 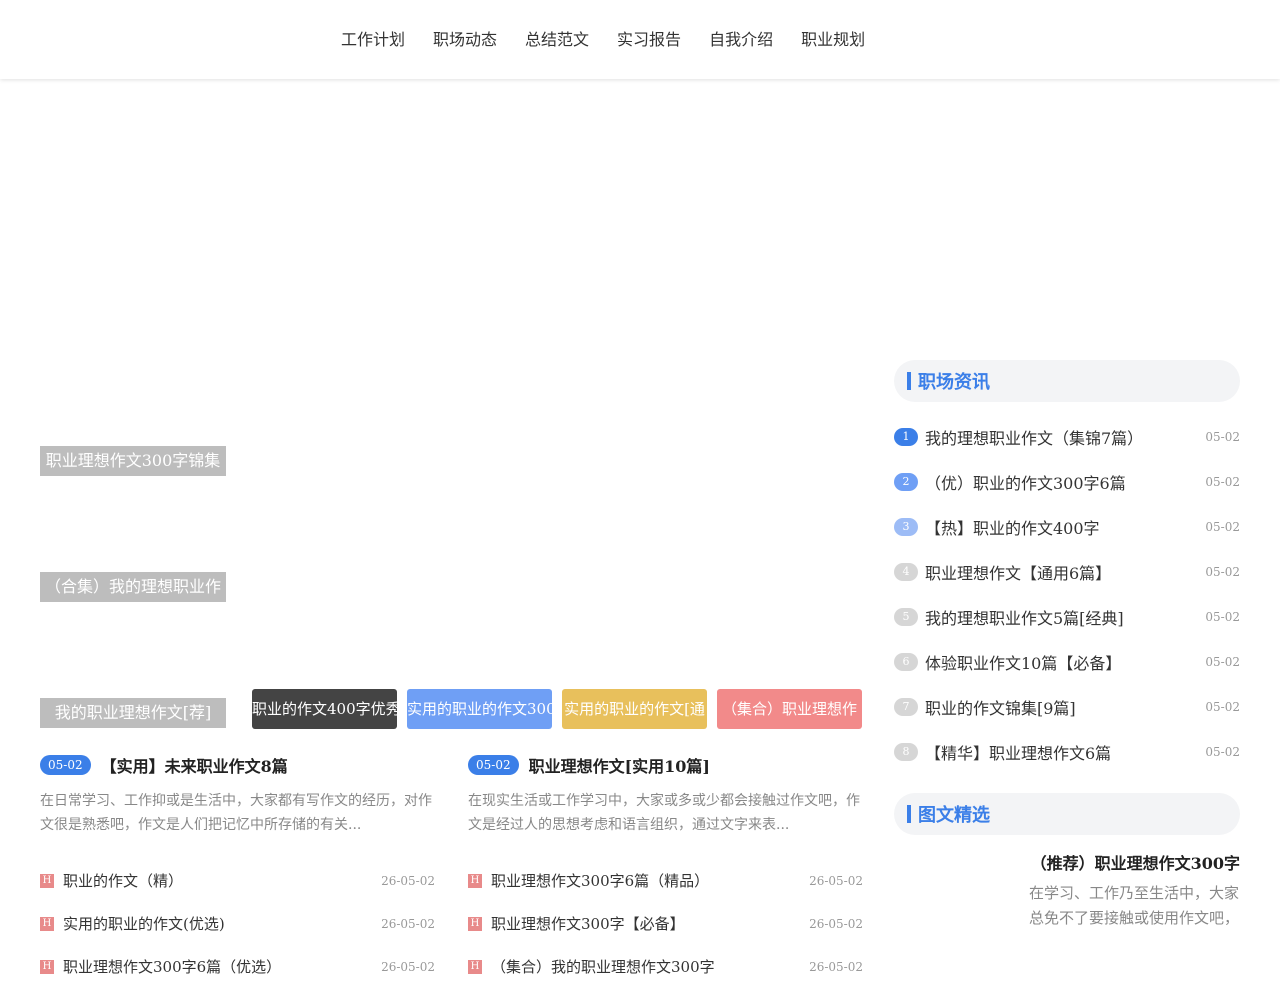 I want to click on news-item-title: 职业理想作文【通用6篇】, so click(x=1065, y=572).